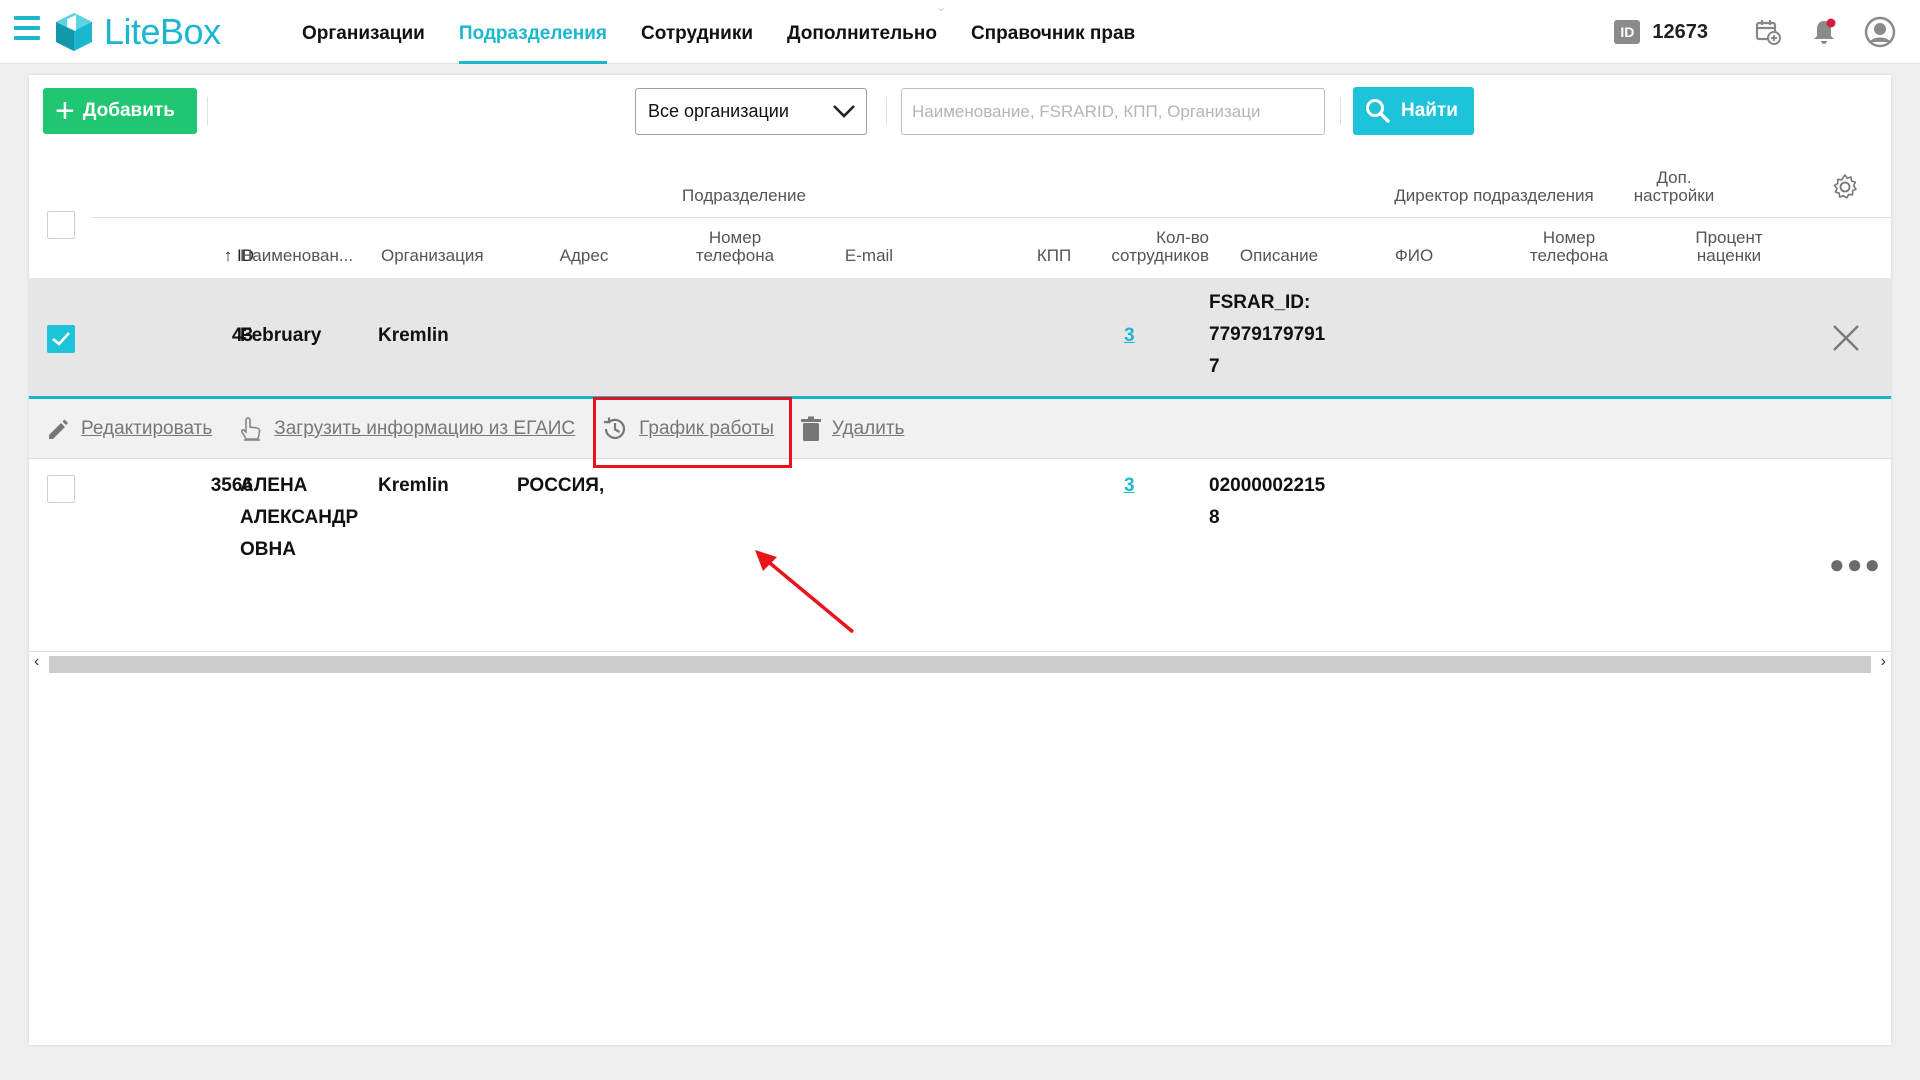  I want to click on select-all-checkbox, so click(61, 225).